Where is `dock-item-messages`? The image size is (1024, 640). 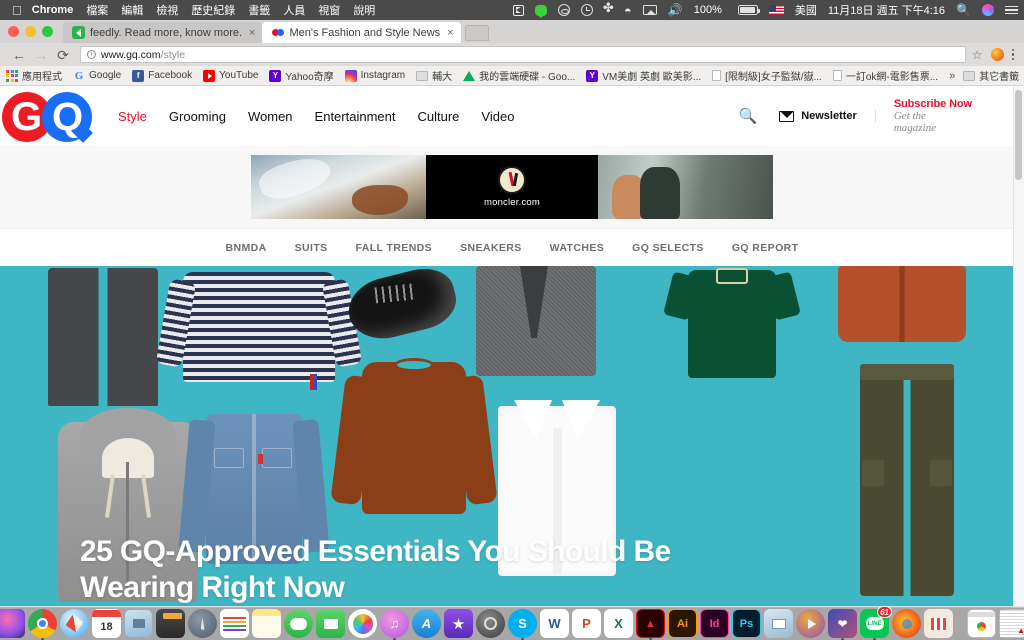
dock-item-messages is located at coordinates (298, 623).